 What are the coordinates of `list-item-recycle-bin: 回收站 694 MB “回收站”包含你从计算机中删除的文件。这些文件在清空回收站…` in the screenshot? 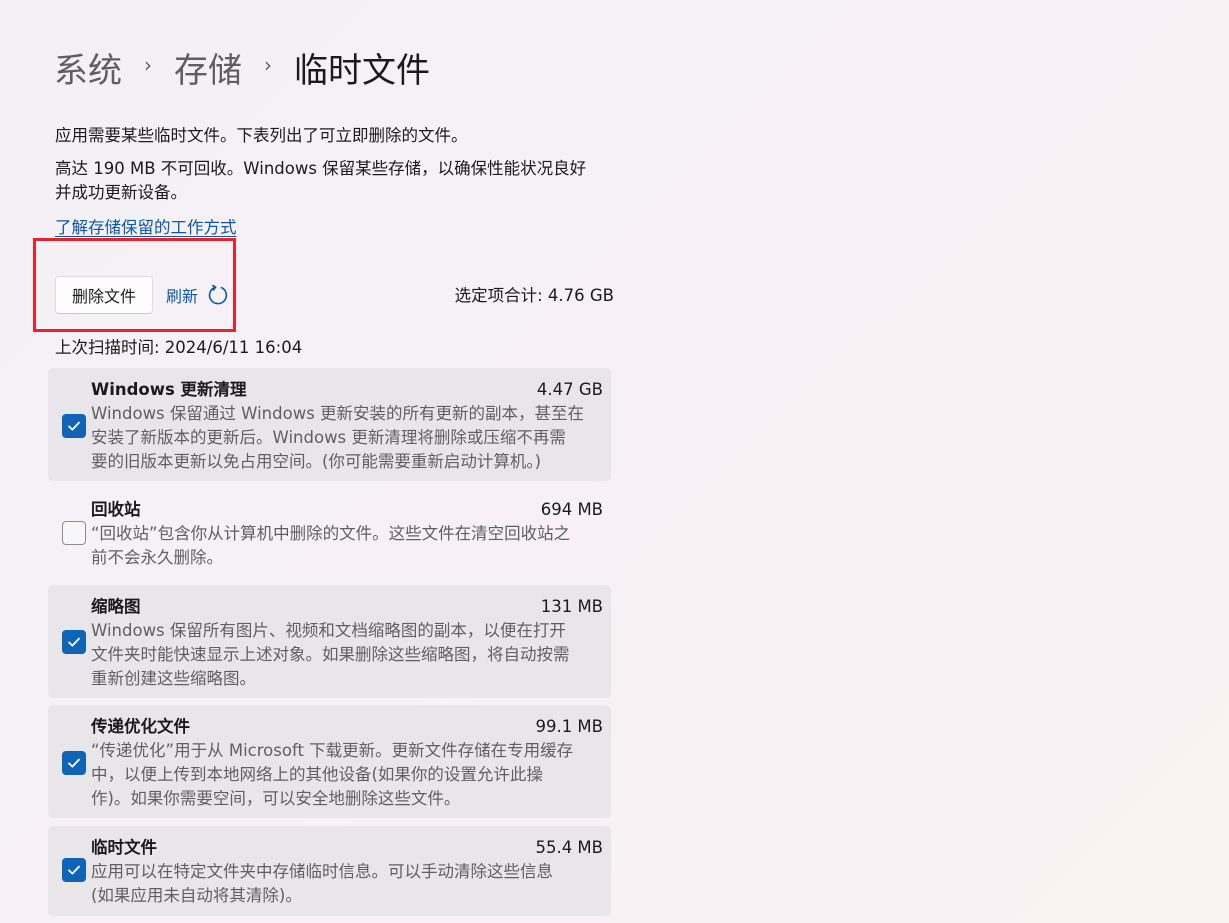 It's located at (329, 532).